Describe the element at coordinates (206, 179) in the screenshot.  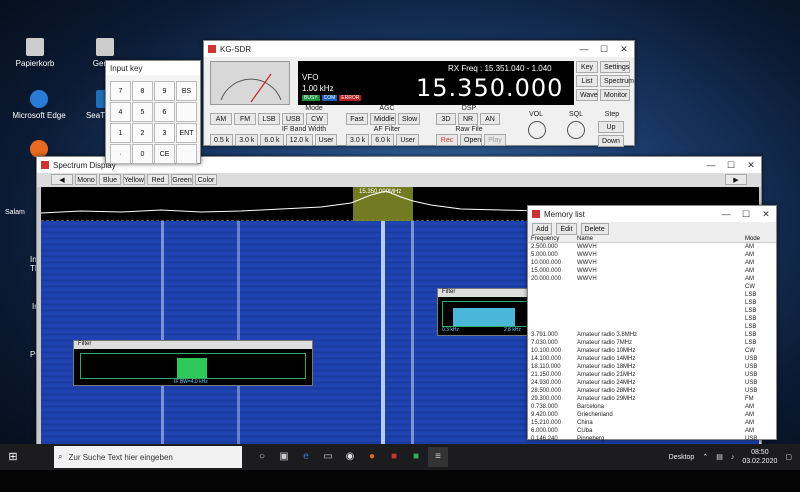
I see `color-color-button: Color` at that location.